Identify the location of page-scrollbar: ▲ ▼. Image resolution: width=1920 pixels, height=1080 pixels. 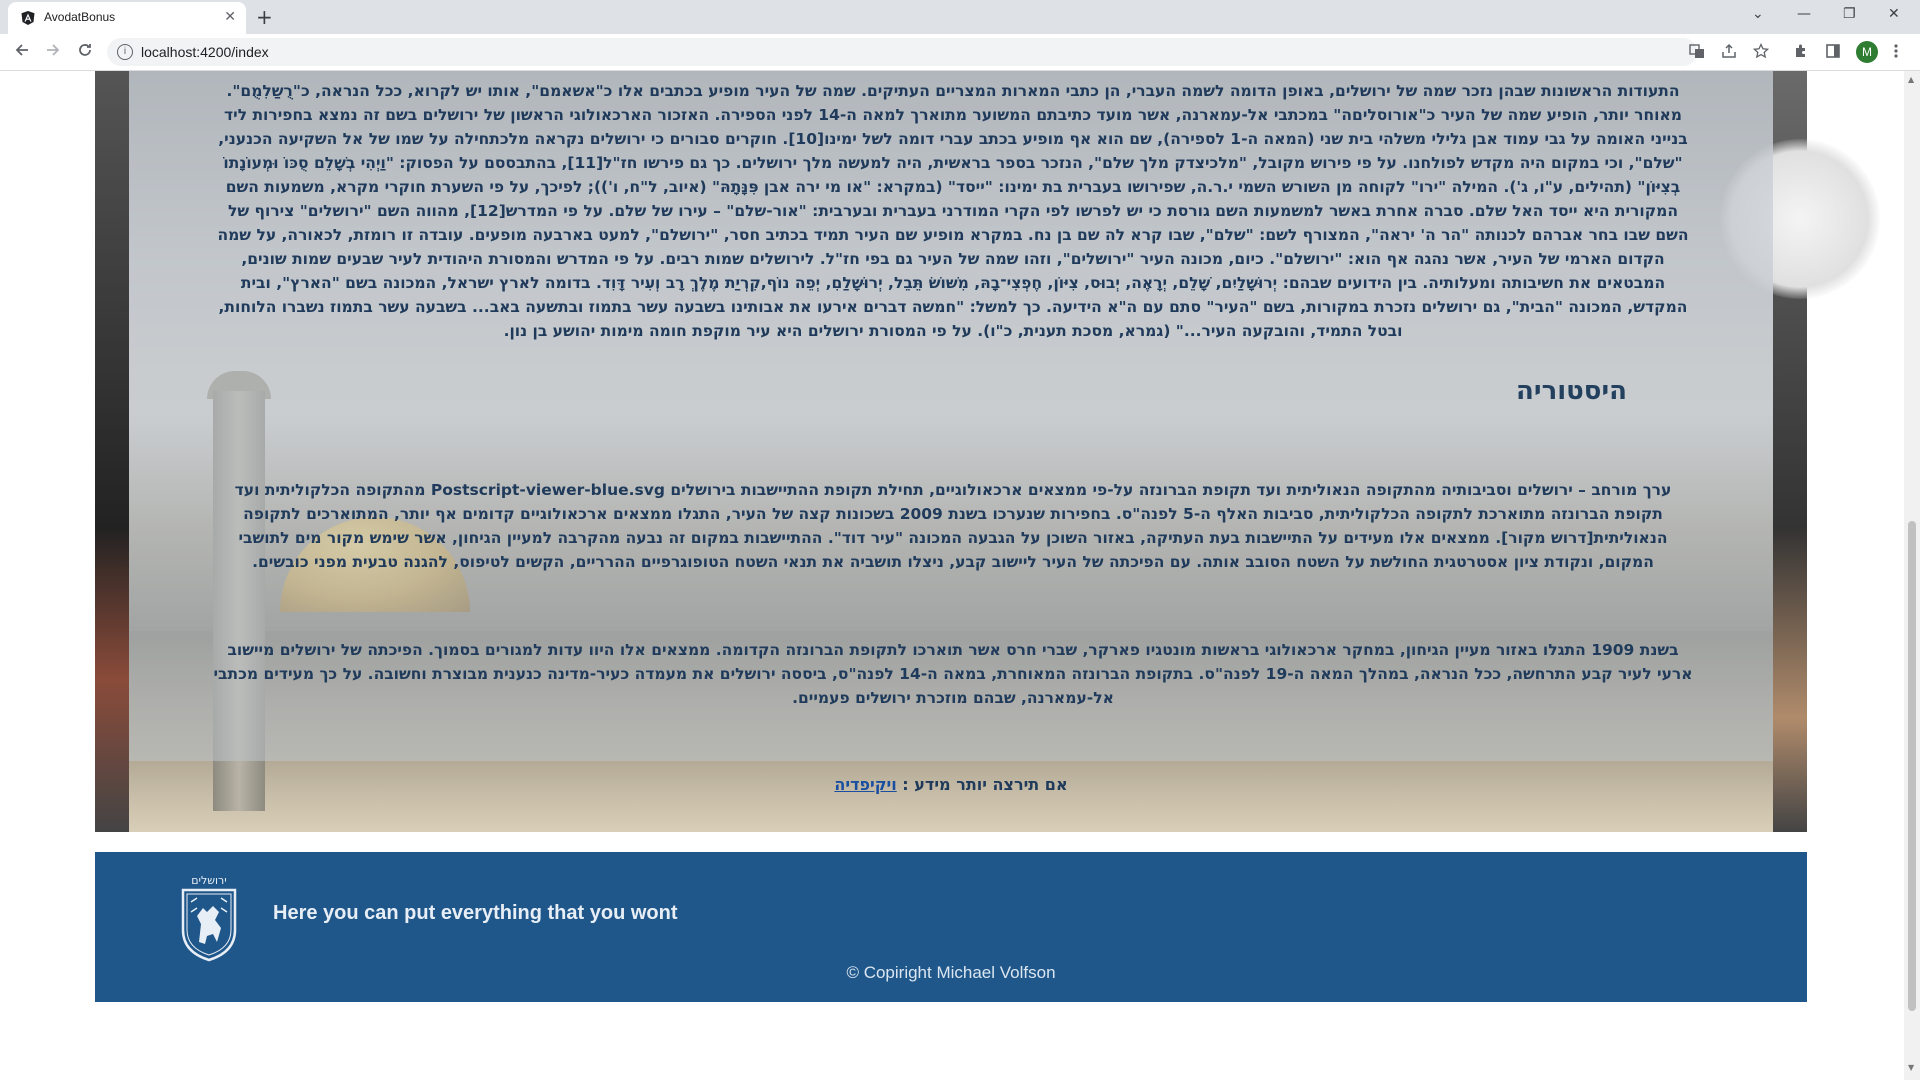
(1912, 575).